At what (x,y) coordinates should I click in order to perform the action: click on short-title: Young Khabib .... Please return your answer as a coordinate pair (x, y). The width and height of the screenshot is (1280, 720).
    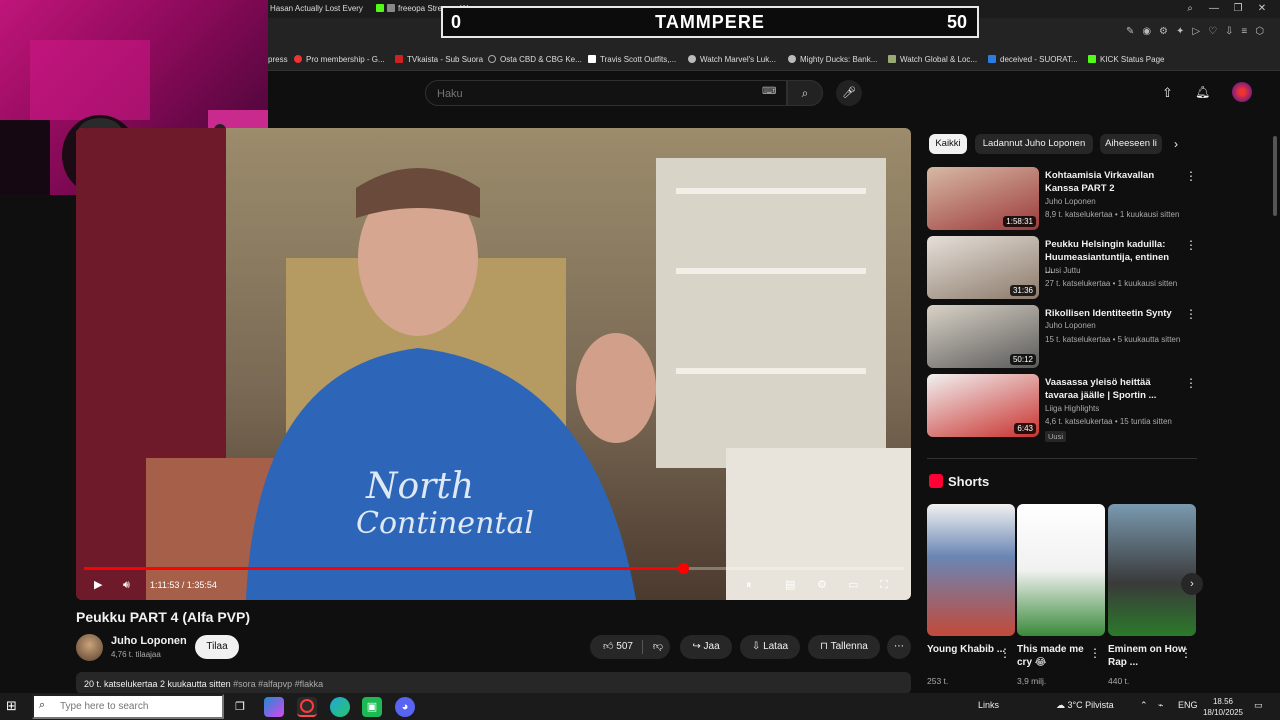
    Looking at the image, I should click on (967, 649).